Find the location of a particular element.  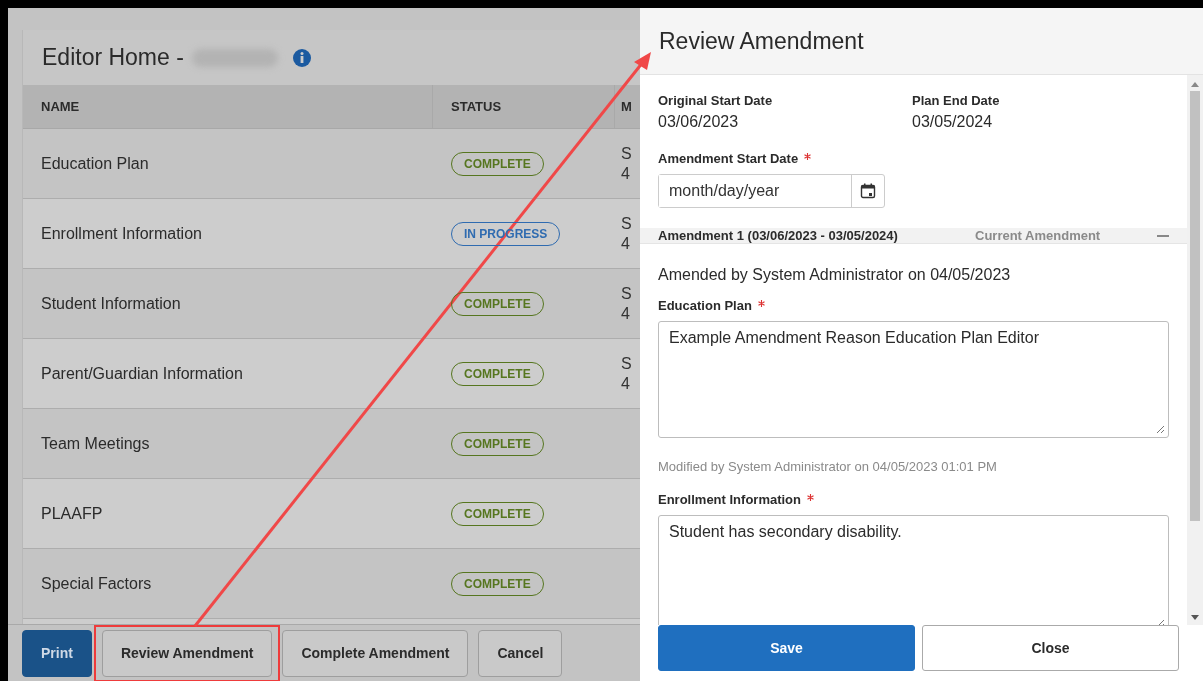

save-button: Save is located at coordinates (786, 648).